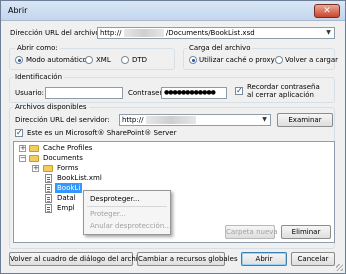 This screenshot has width=346, height=274. What do you see at coordinates (19, 133) in the screenshot?
I see `sharepoint-checkbox: ✓` at bounding box center [19, 133].